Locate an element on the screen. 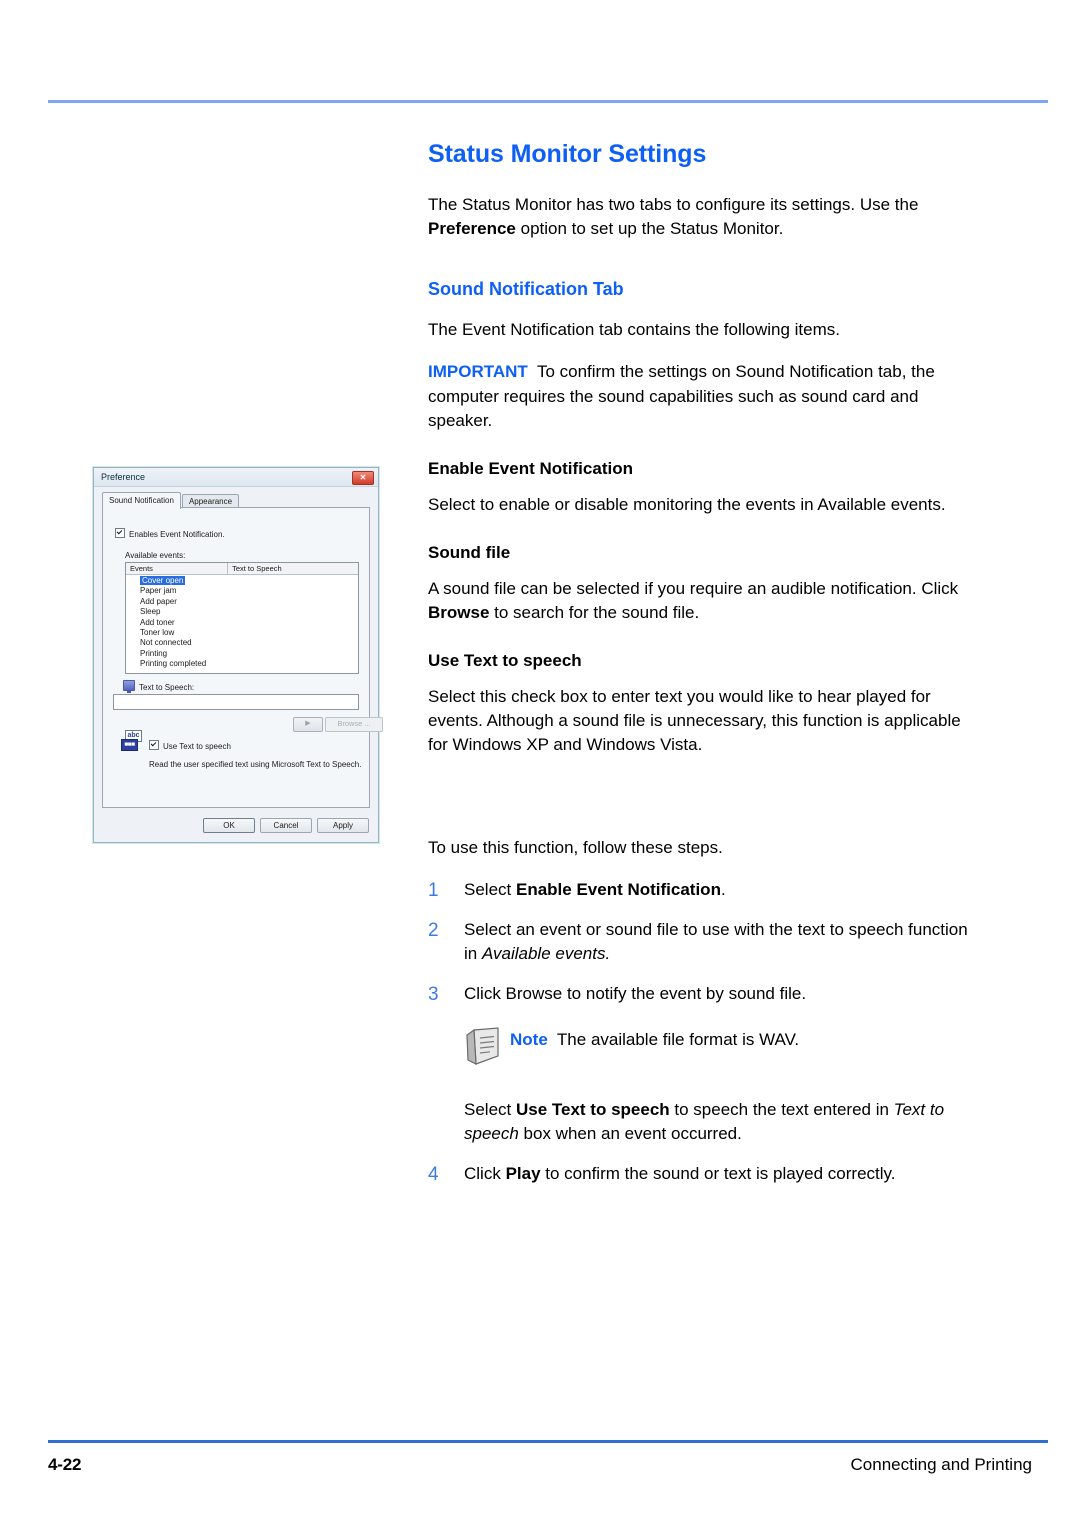 The image size is (1080, 1527). list-item: Not connected is located at coordinates (242, 643).